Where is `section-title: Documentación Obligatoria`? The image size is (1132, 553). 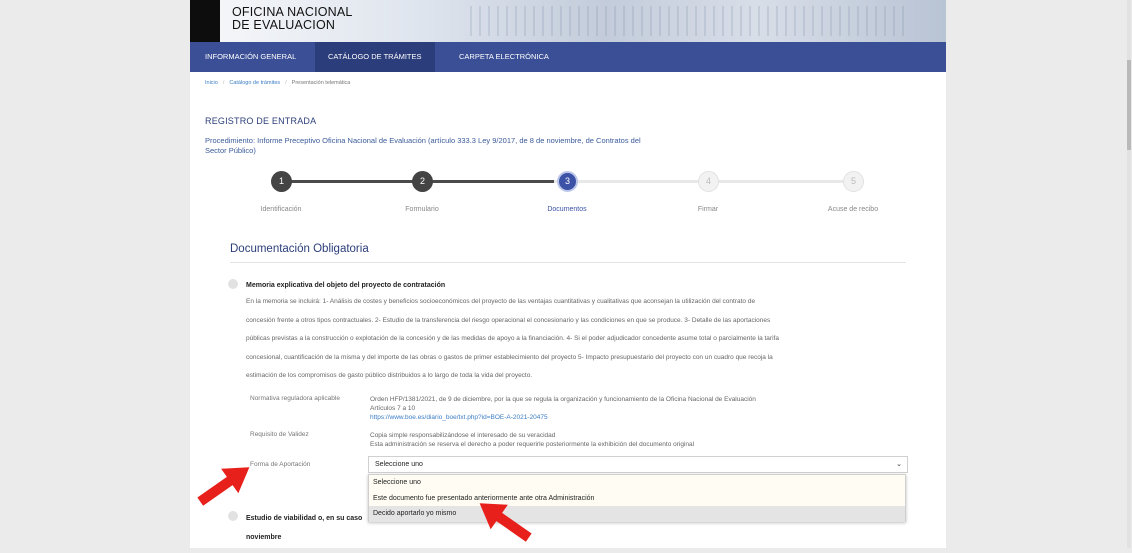
section-title: Documentación Obligatoria is located at coordinates (299, 249).